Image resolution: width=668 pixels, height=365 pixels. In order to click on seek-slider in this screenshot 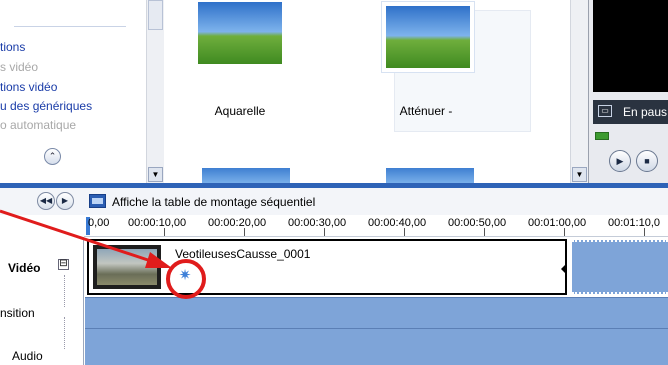, I will do `click(602, 136)`.